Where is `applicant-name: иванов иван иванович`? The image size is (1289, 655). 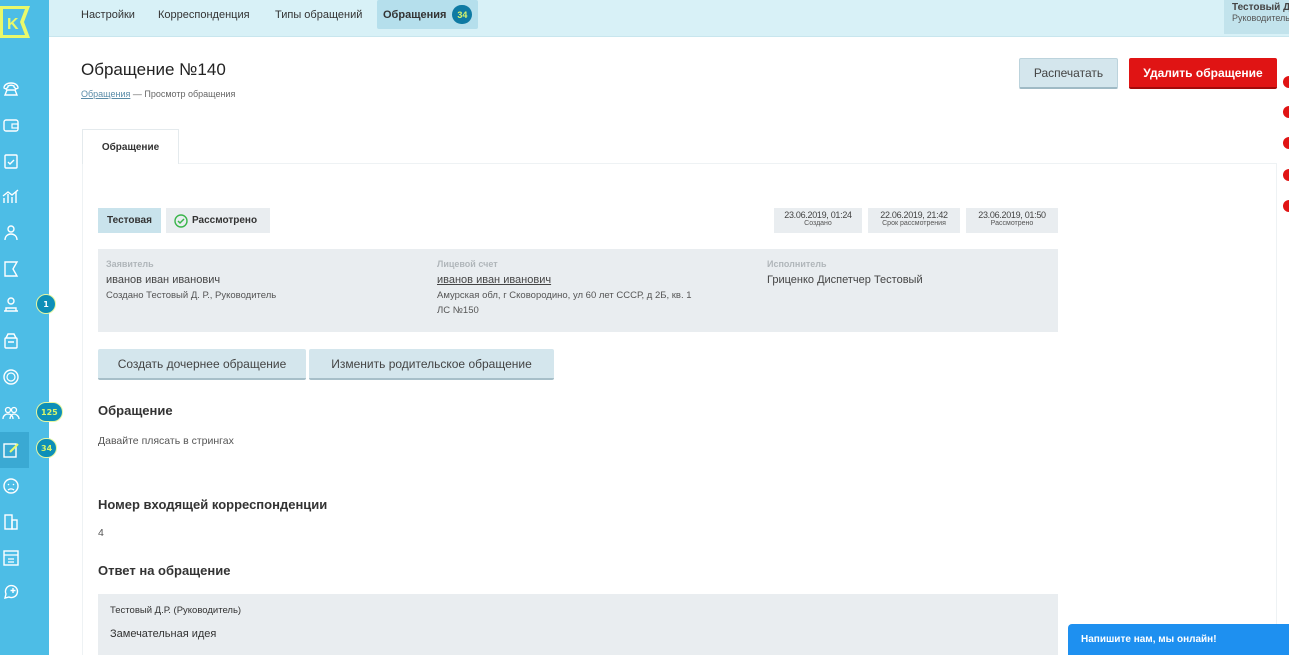 applicant-name: иванов иван иванович is located at coordinates (163, 280).